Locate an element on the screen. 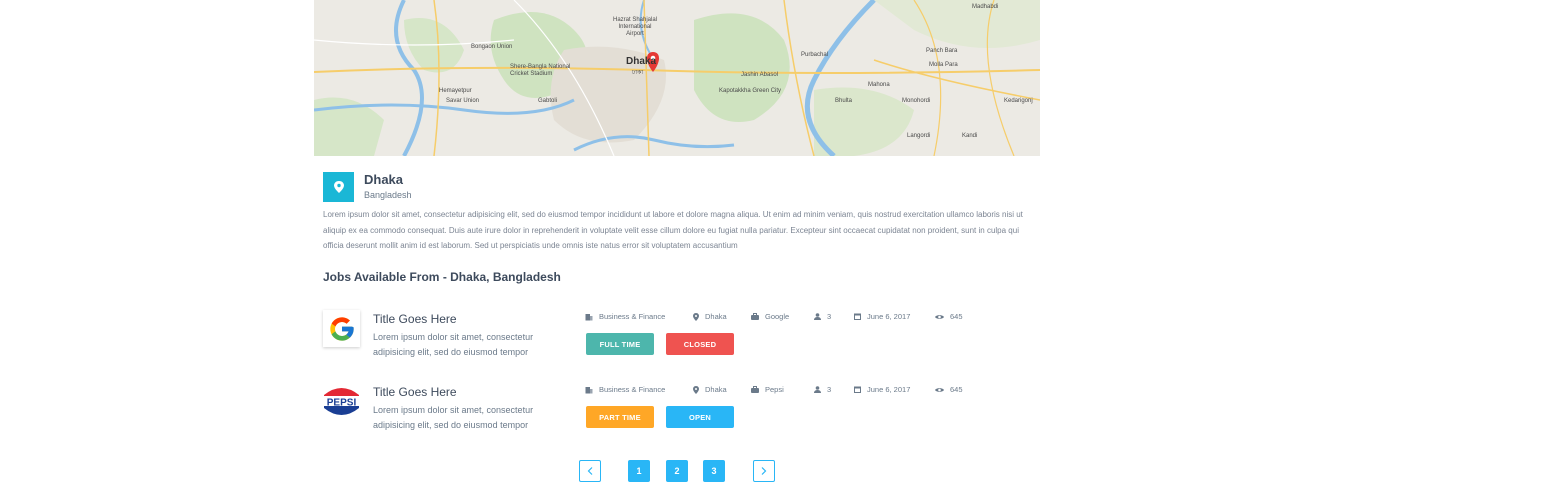  job-company: Google is located at coordinates (770, 316).